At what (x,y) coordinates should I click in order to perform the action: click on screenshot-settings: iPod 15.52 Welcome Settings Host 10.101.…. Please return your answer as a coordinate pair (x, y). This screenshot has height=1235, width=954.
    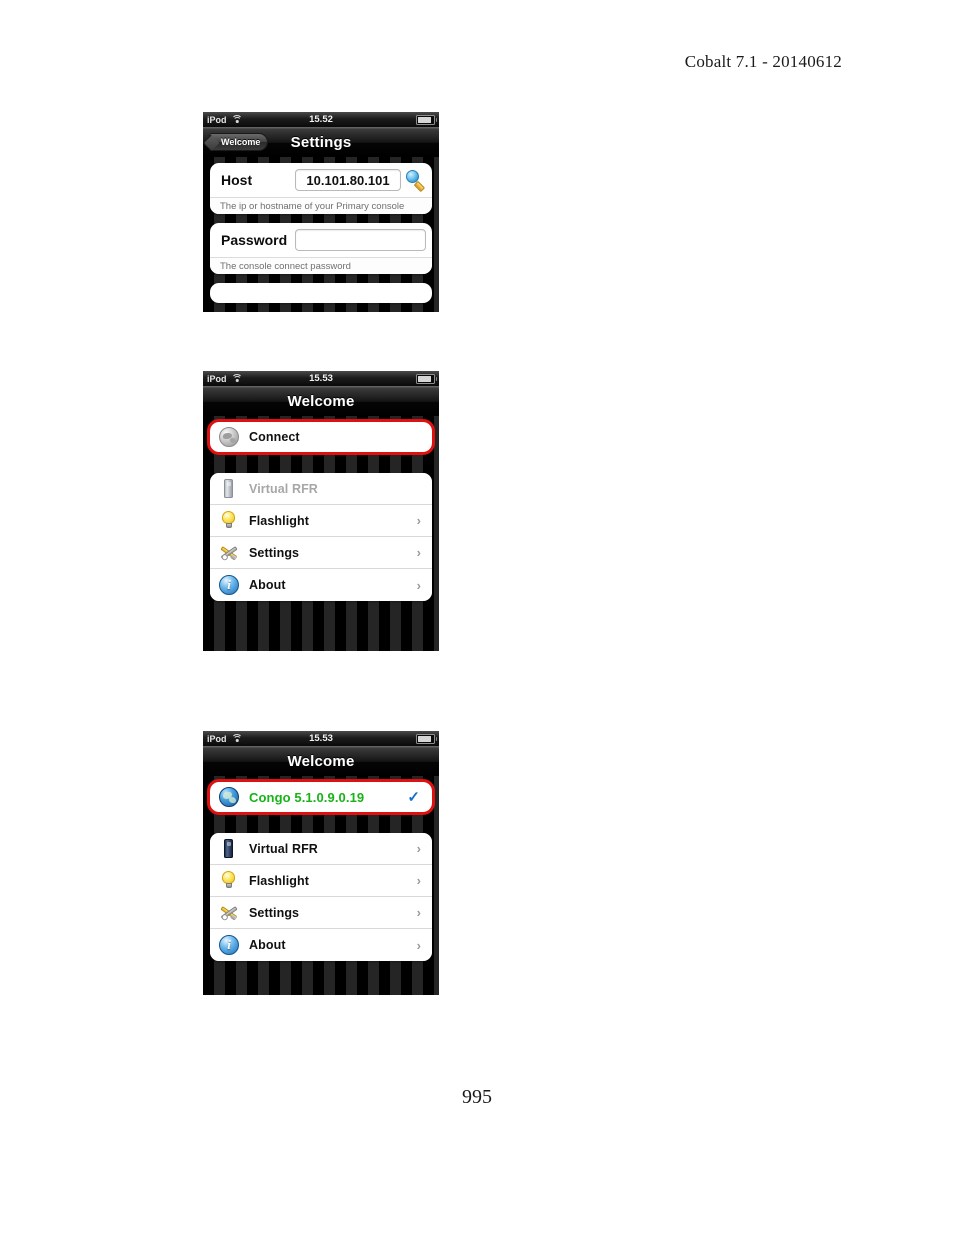
    Looking at the image, I should click on (321, 212).